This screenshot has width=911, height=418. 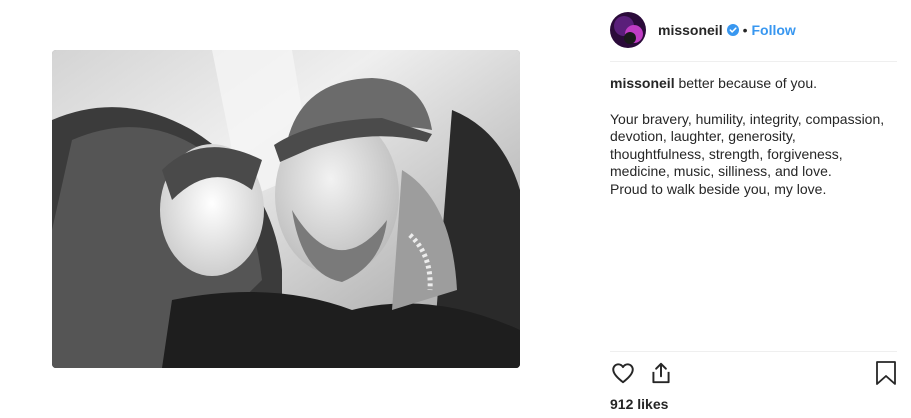 I want to click on avatar-image, so click(x=628, y=30).